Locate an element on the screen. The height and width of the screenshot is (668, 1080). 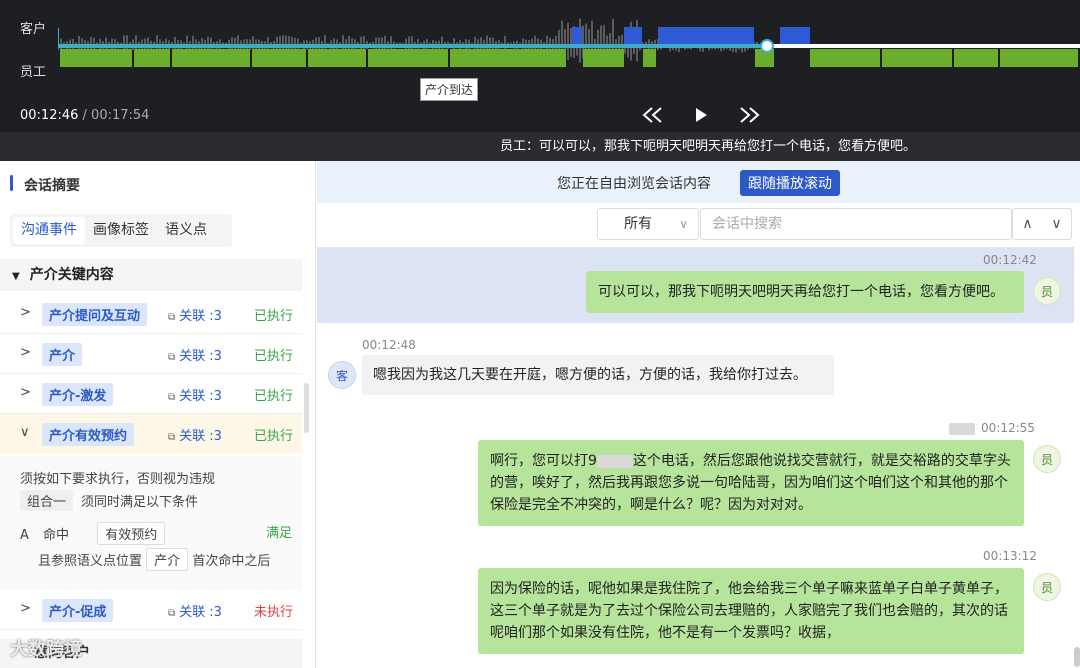
rewind-button is located at coordinates (653, 115).